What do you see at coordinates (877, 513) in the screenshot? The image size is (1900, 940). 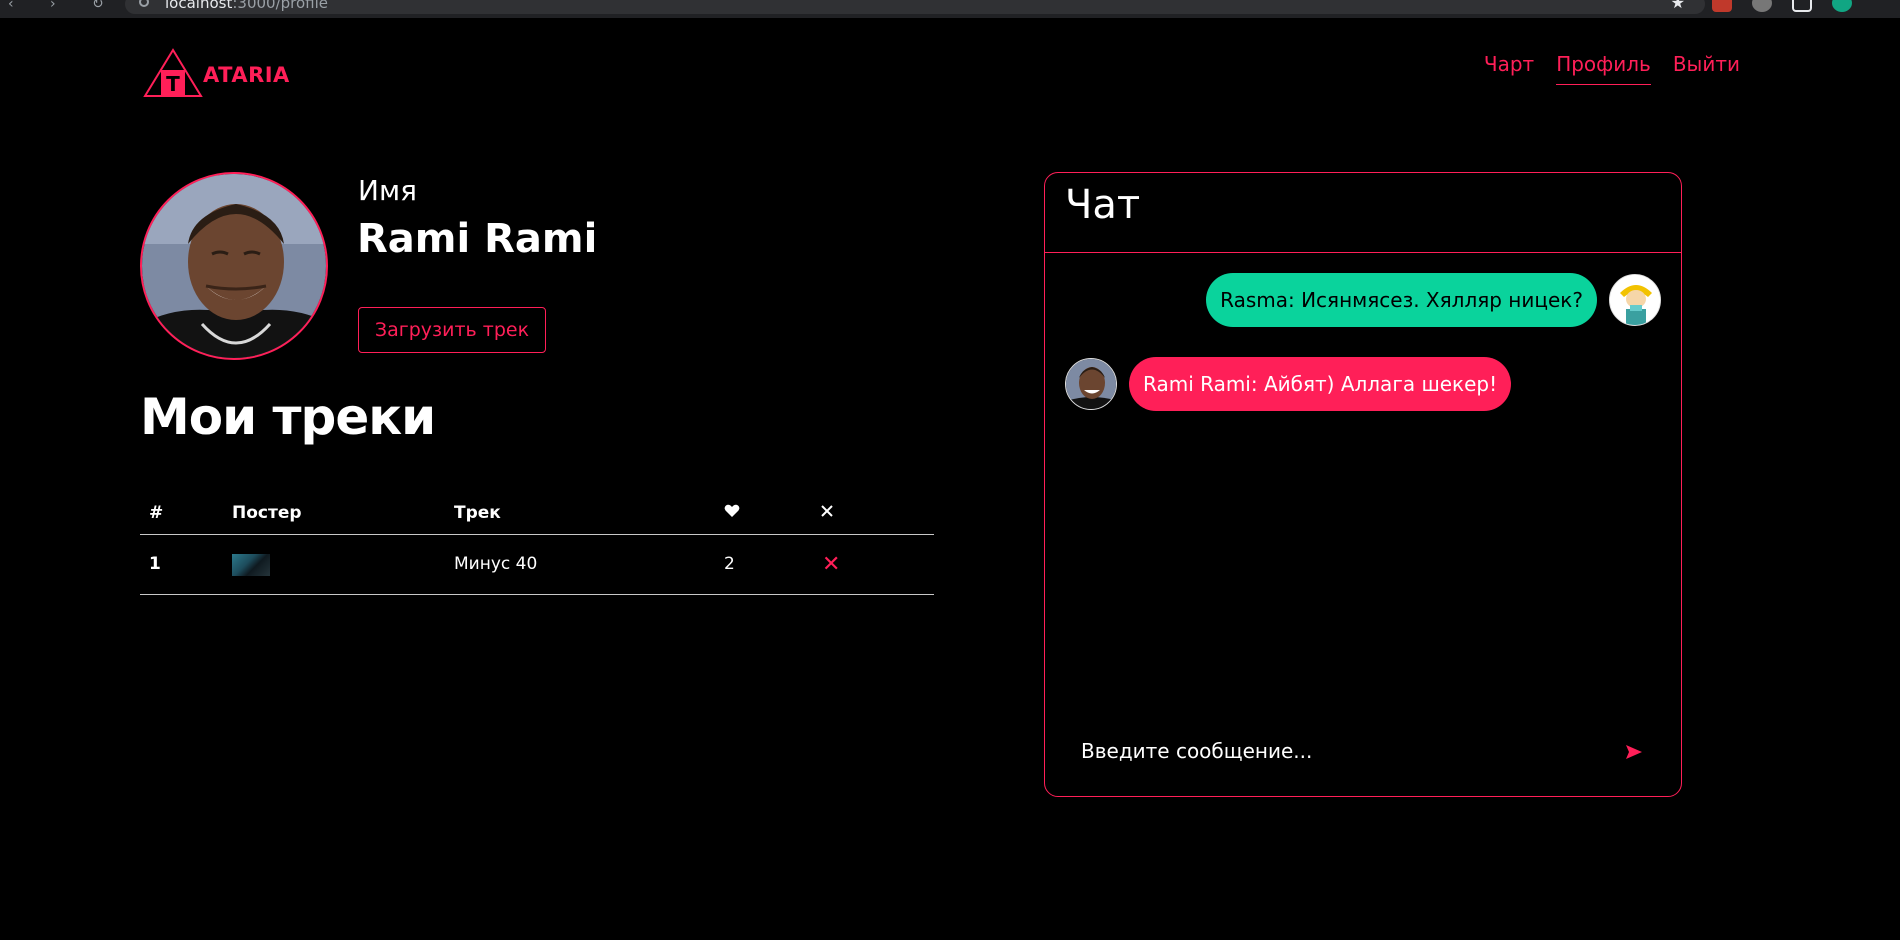 I see `column-delete` at bounding box center [877, 513].